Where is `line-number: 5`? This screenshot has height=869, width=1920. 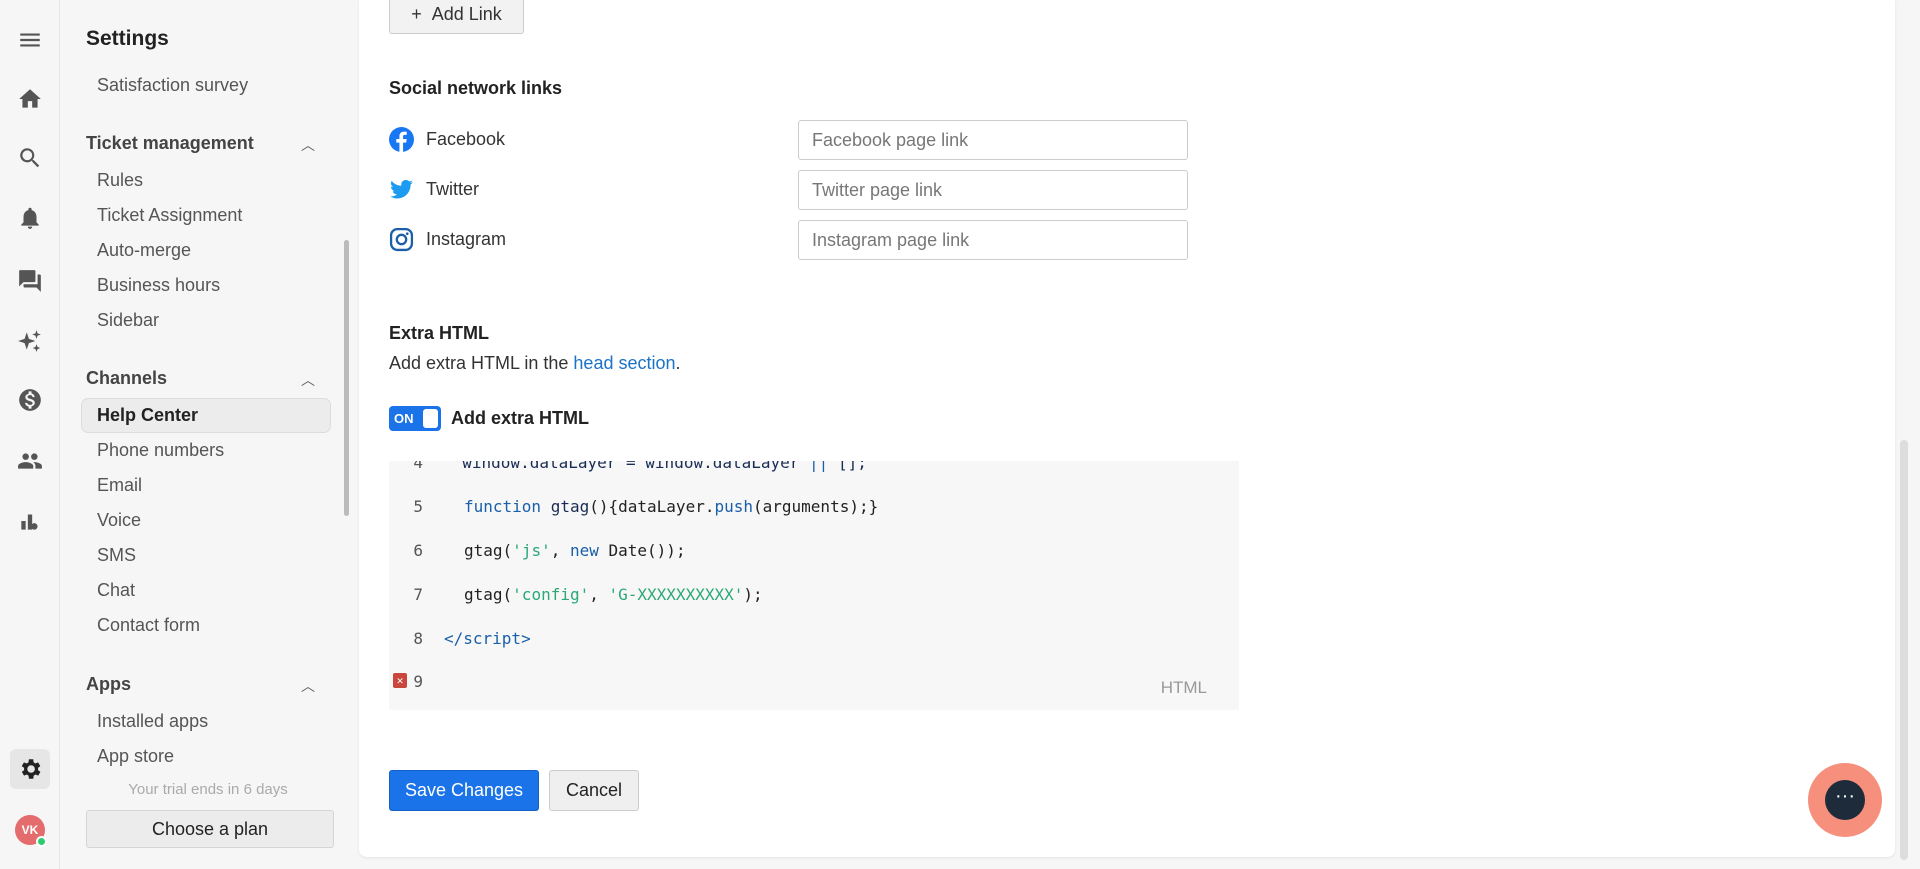
line-number: 5 is located at coordinates (418, 506).